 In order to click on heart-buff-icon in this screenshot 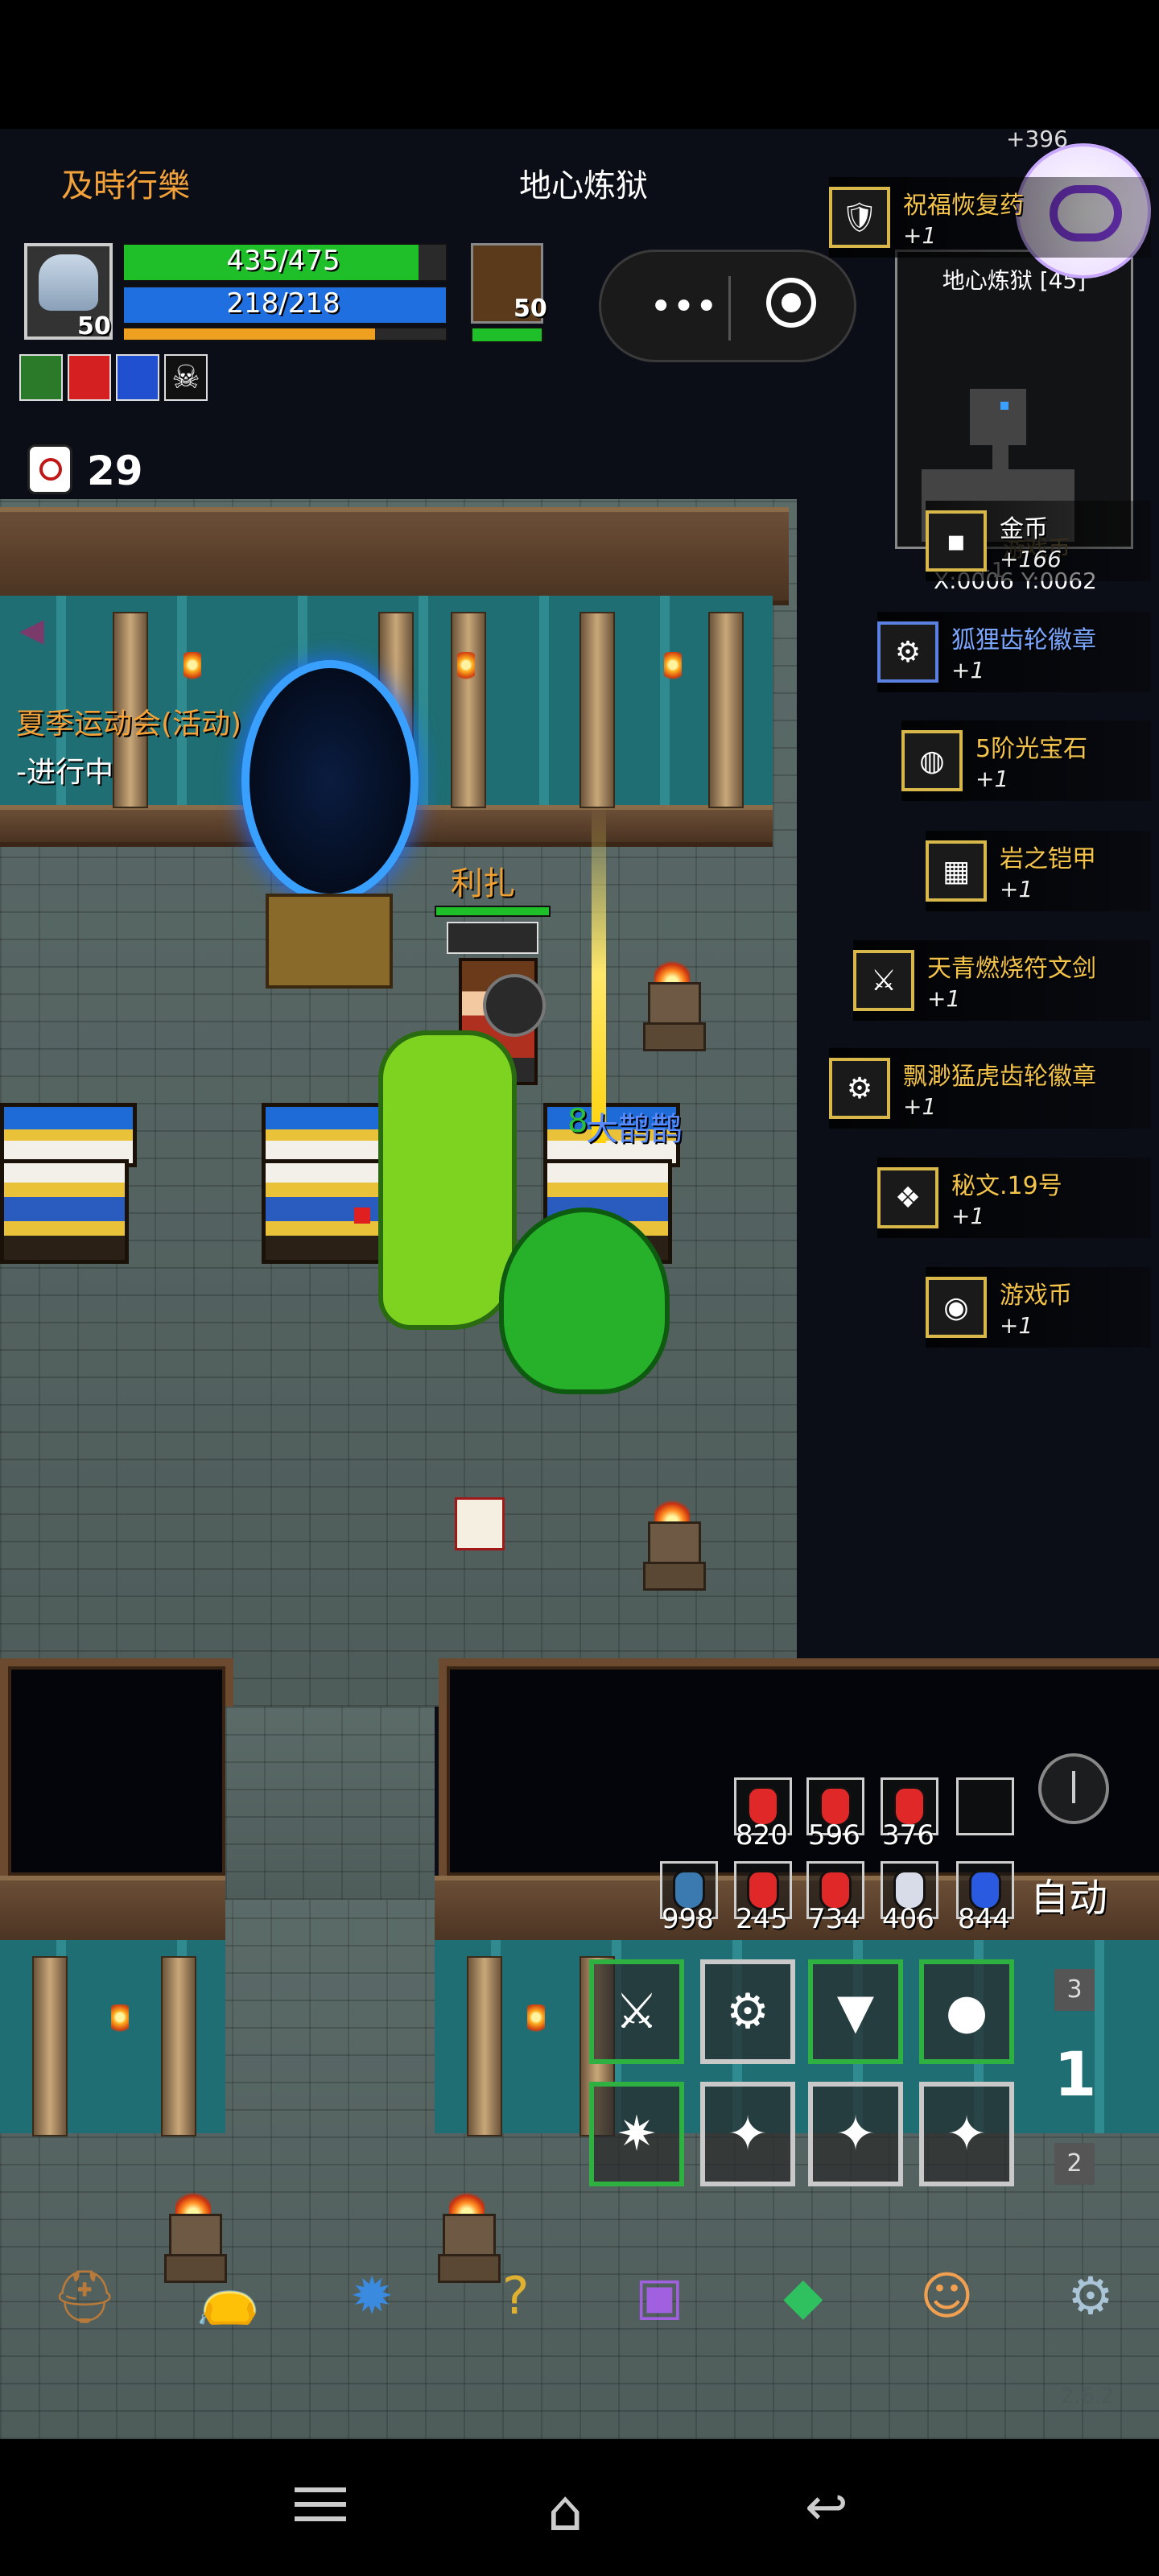, I will do `click(89, 377)`.